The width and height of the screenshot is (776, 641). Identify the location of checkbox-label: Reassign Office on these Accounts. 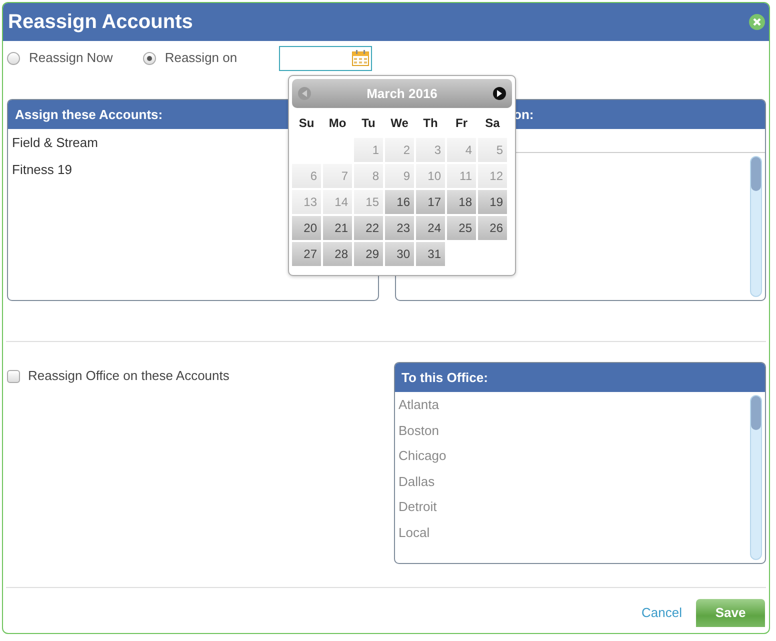
(129, 376).